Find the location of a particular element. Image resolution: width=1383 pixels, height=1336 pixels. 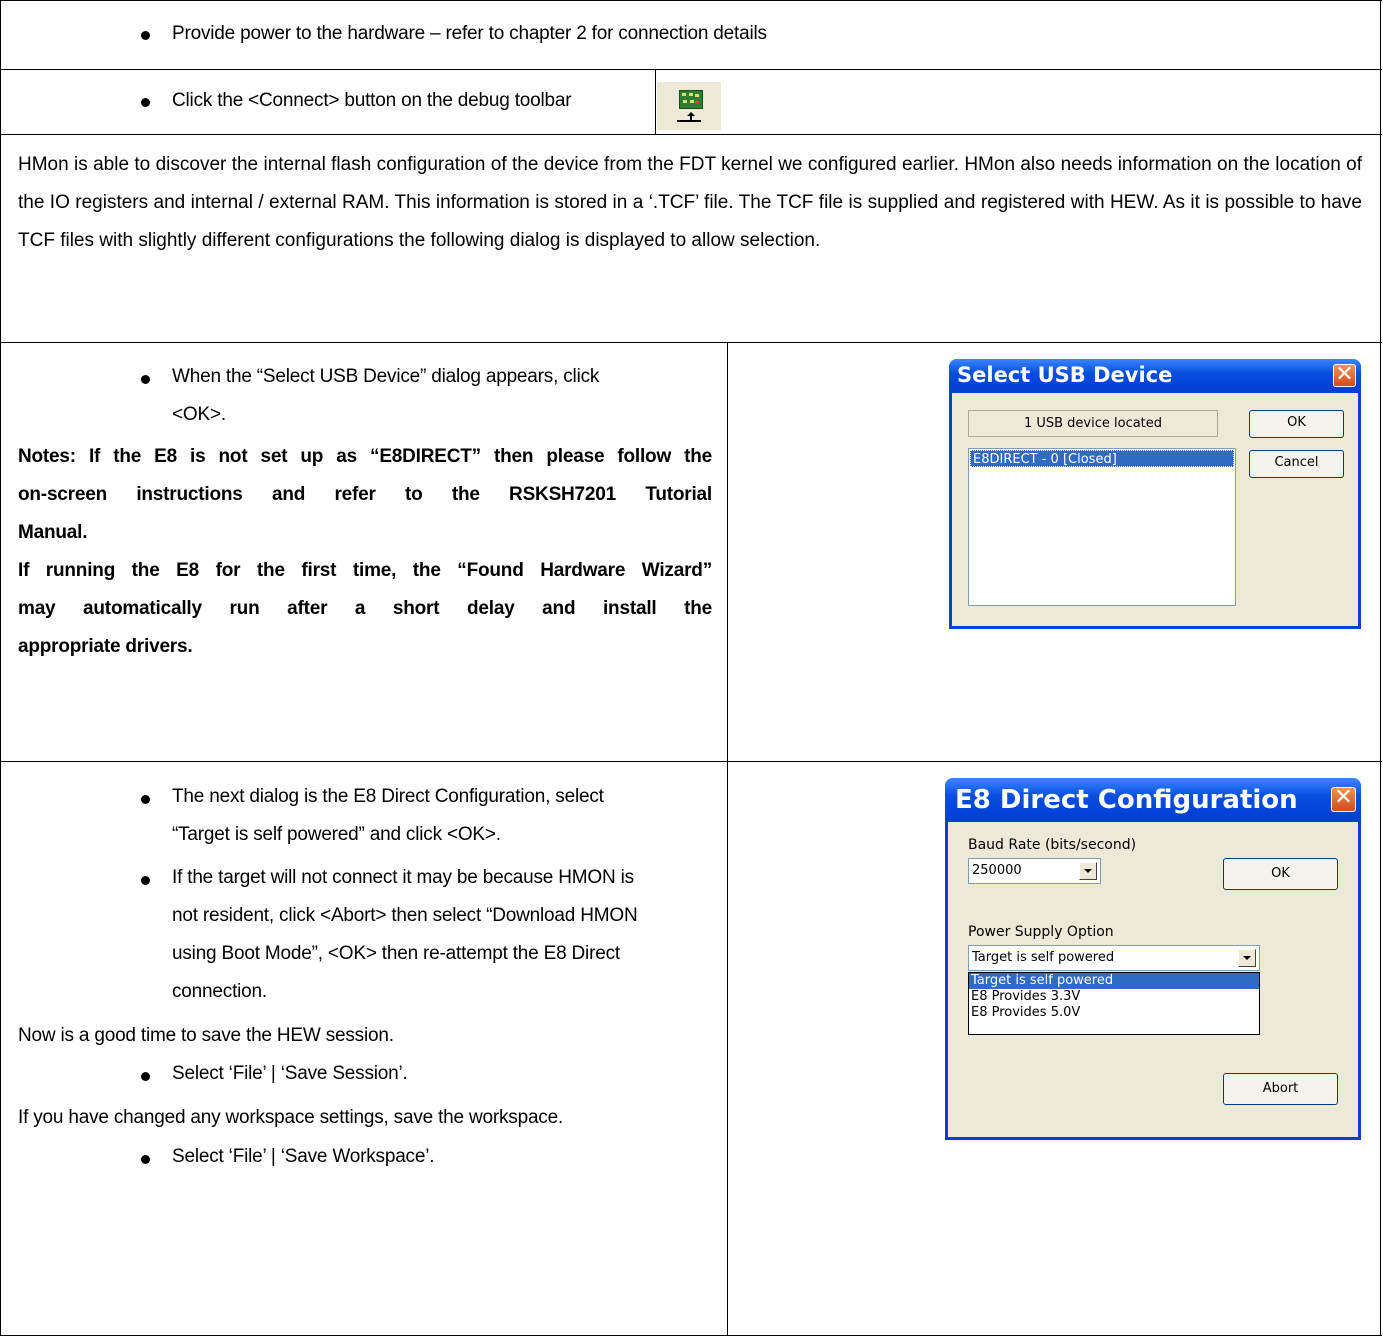

dialog-title: Select USB Device is located at coordinates (1065, 375).